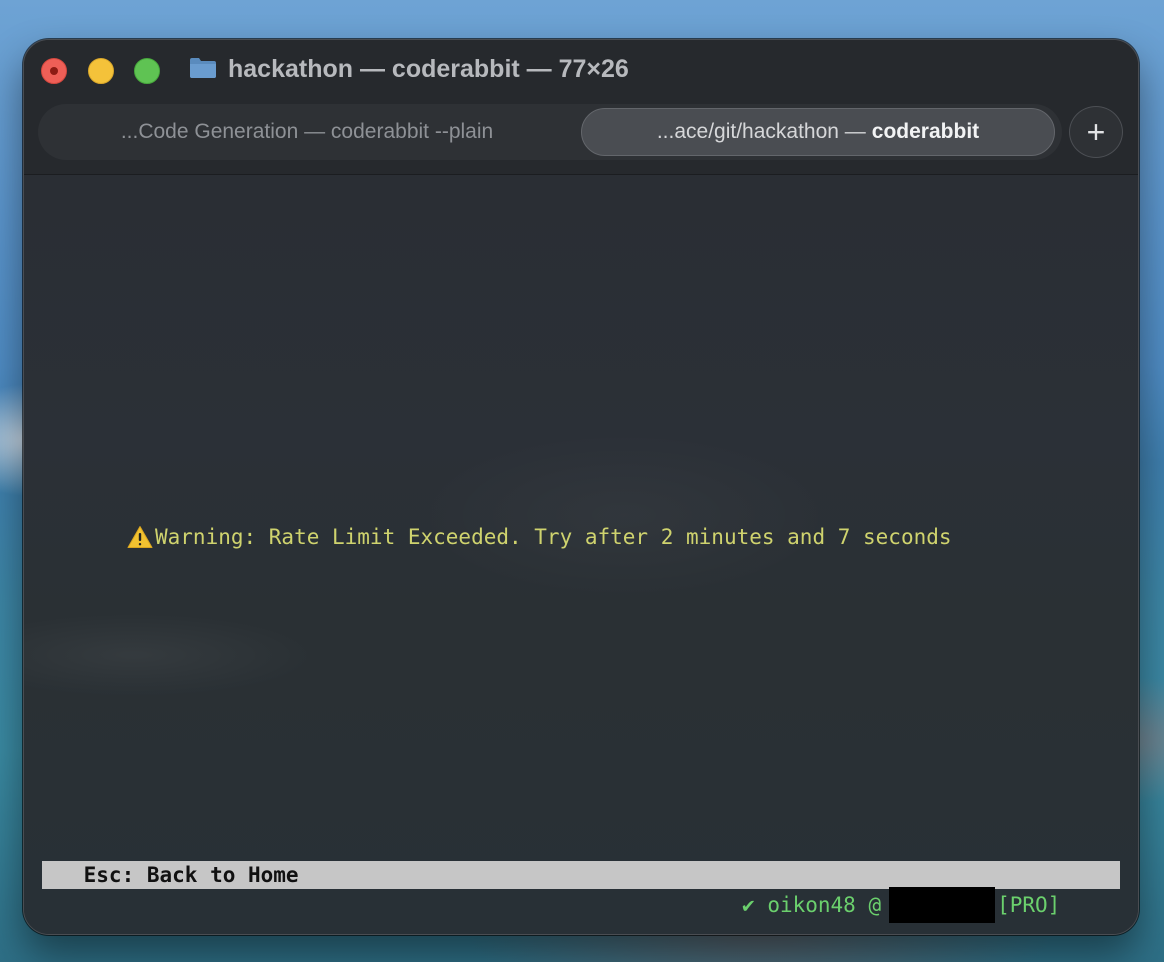  Describe the element at coordinates (140, 537) in the screenshot. I see `warning-icon` at that location.